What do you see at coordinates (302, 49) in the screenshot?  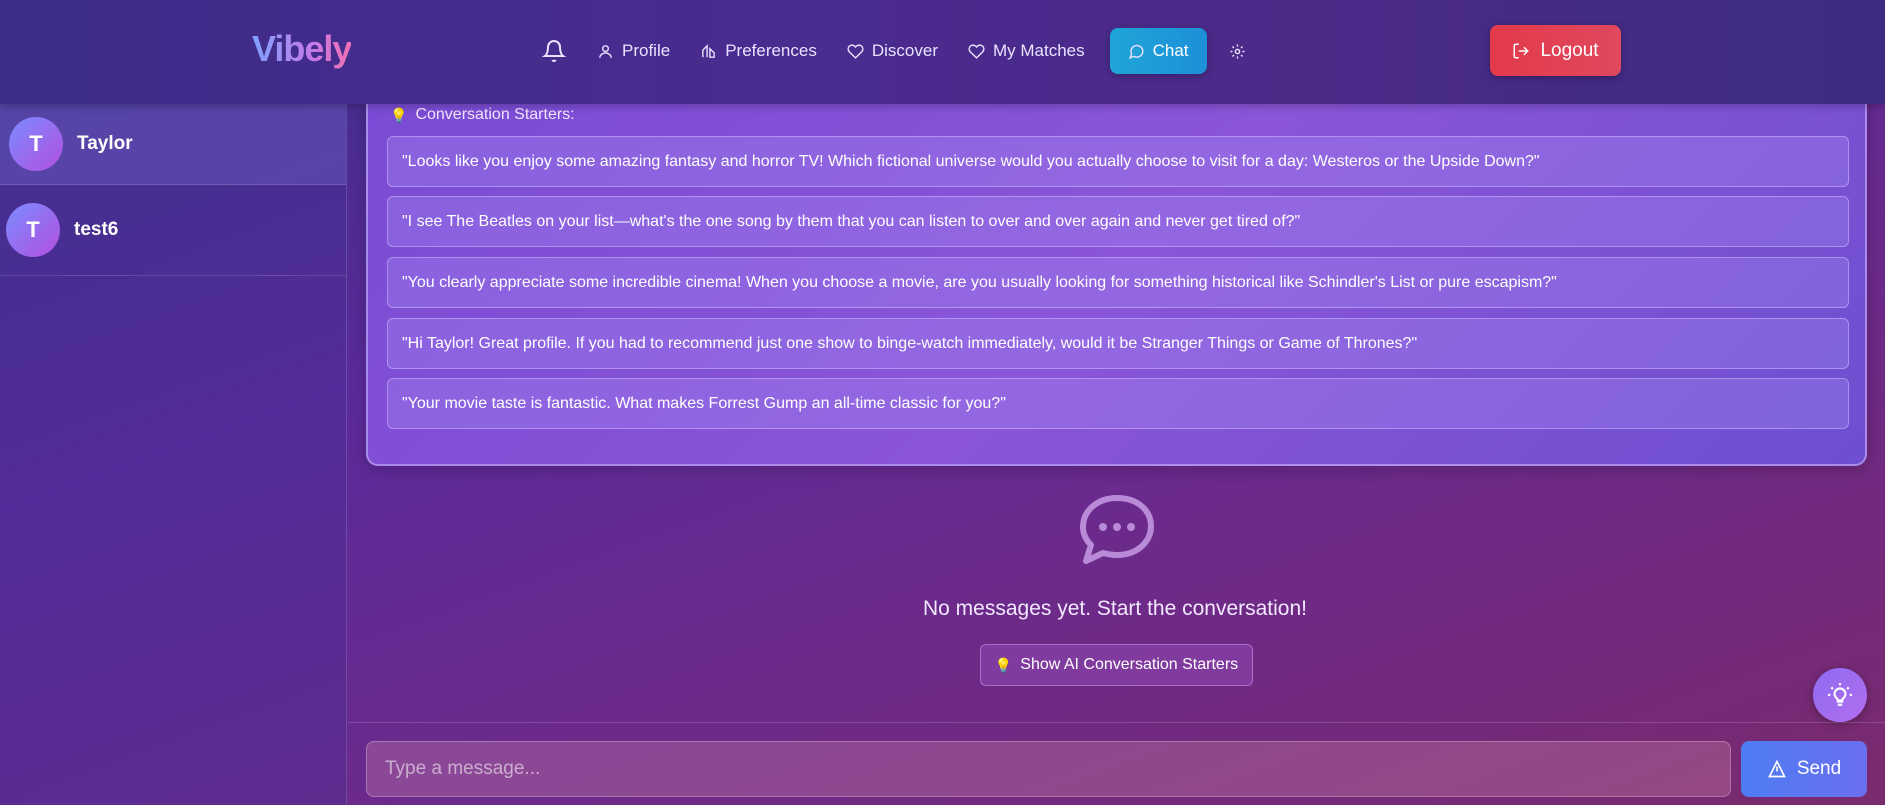 I see `app-logo: Vibely` at bounding box center [302, 49].